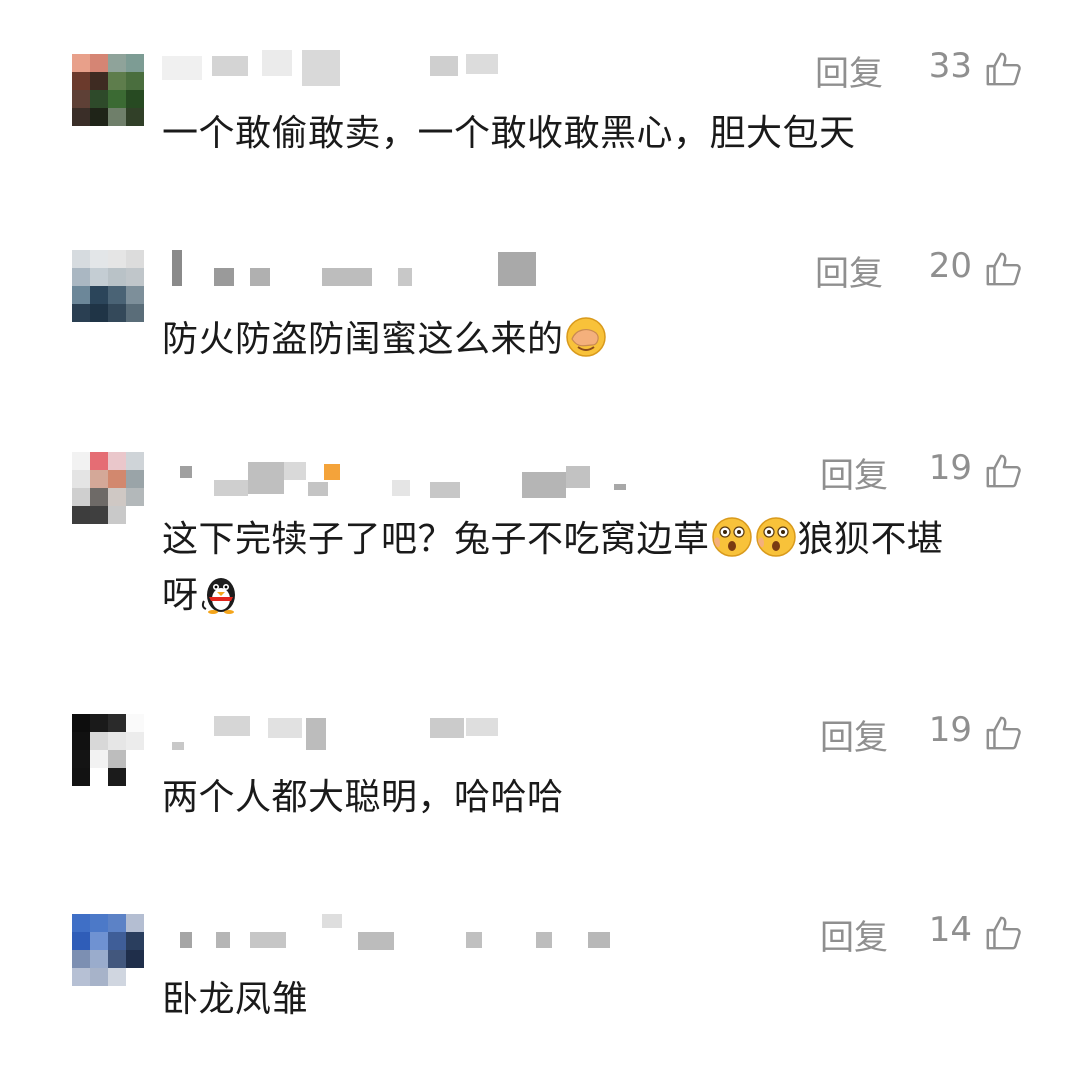 The height and width of the screenshot is (1070, 1080). I want to click on penguin-emoji, so click(218, 596).